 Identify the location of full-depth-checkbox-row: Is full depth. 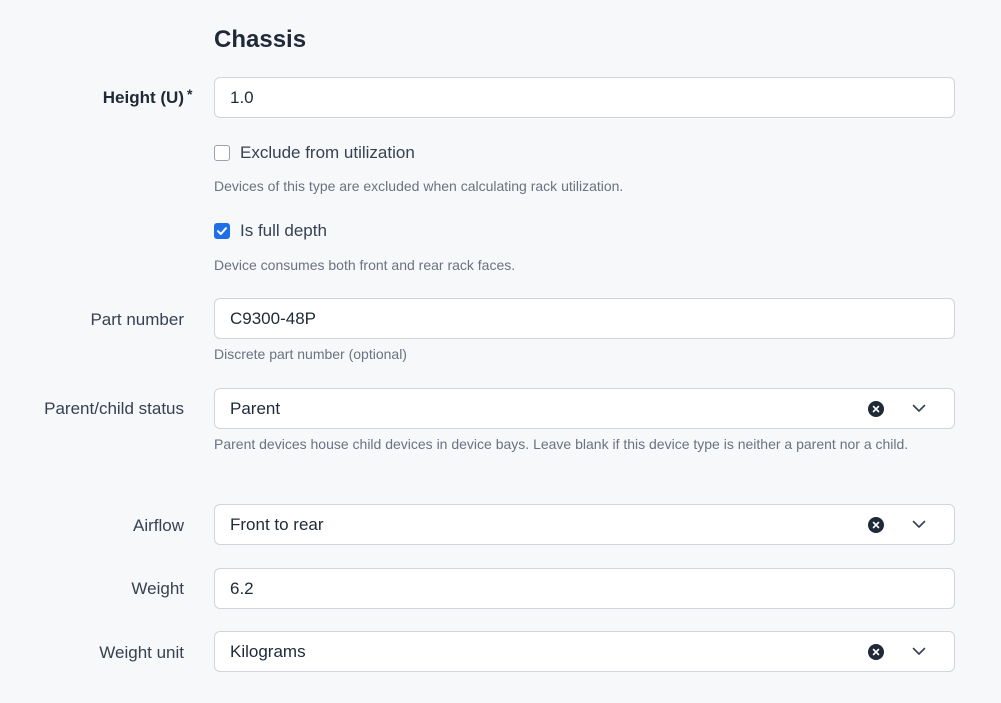
(270, 231).